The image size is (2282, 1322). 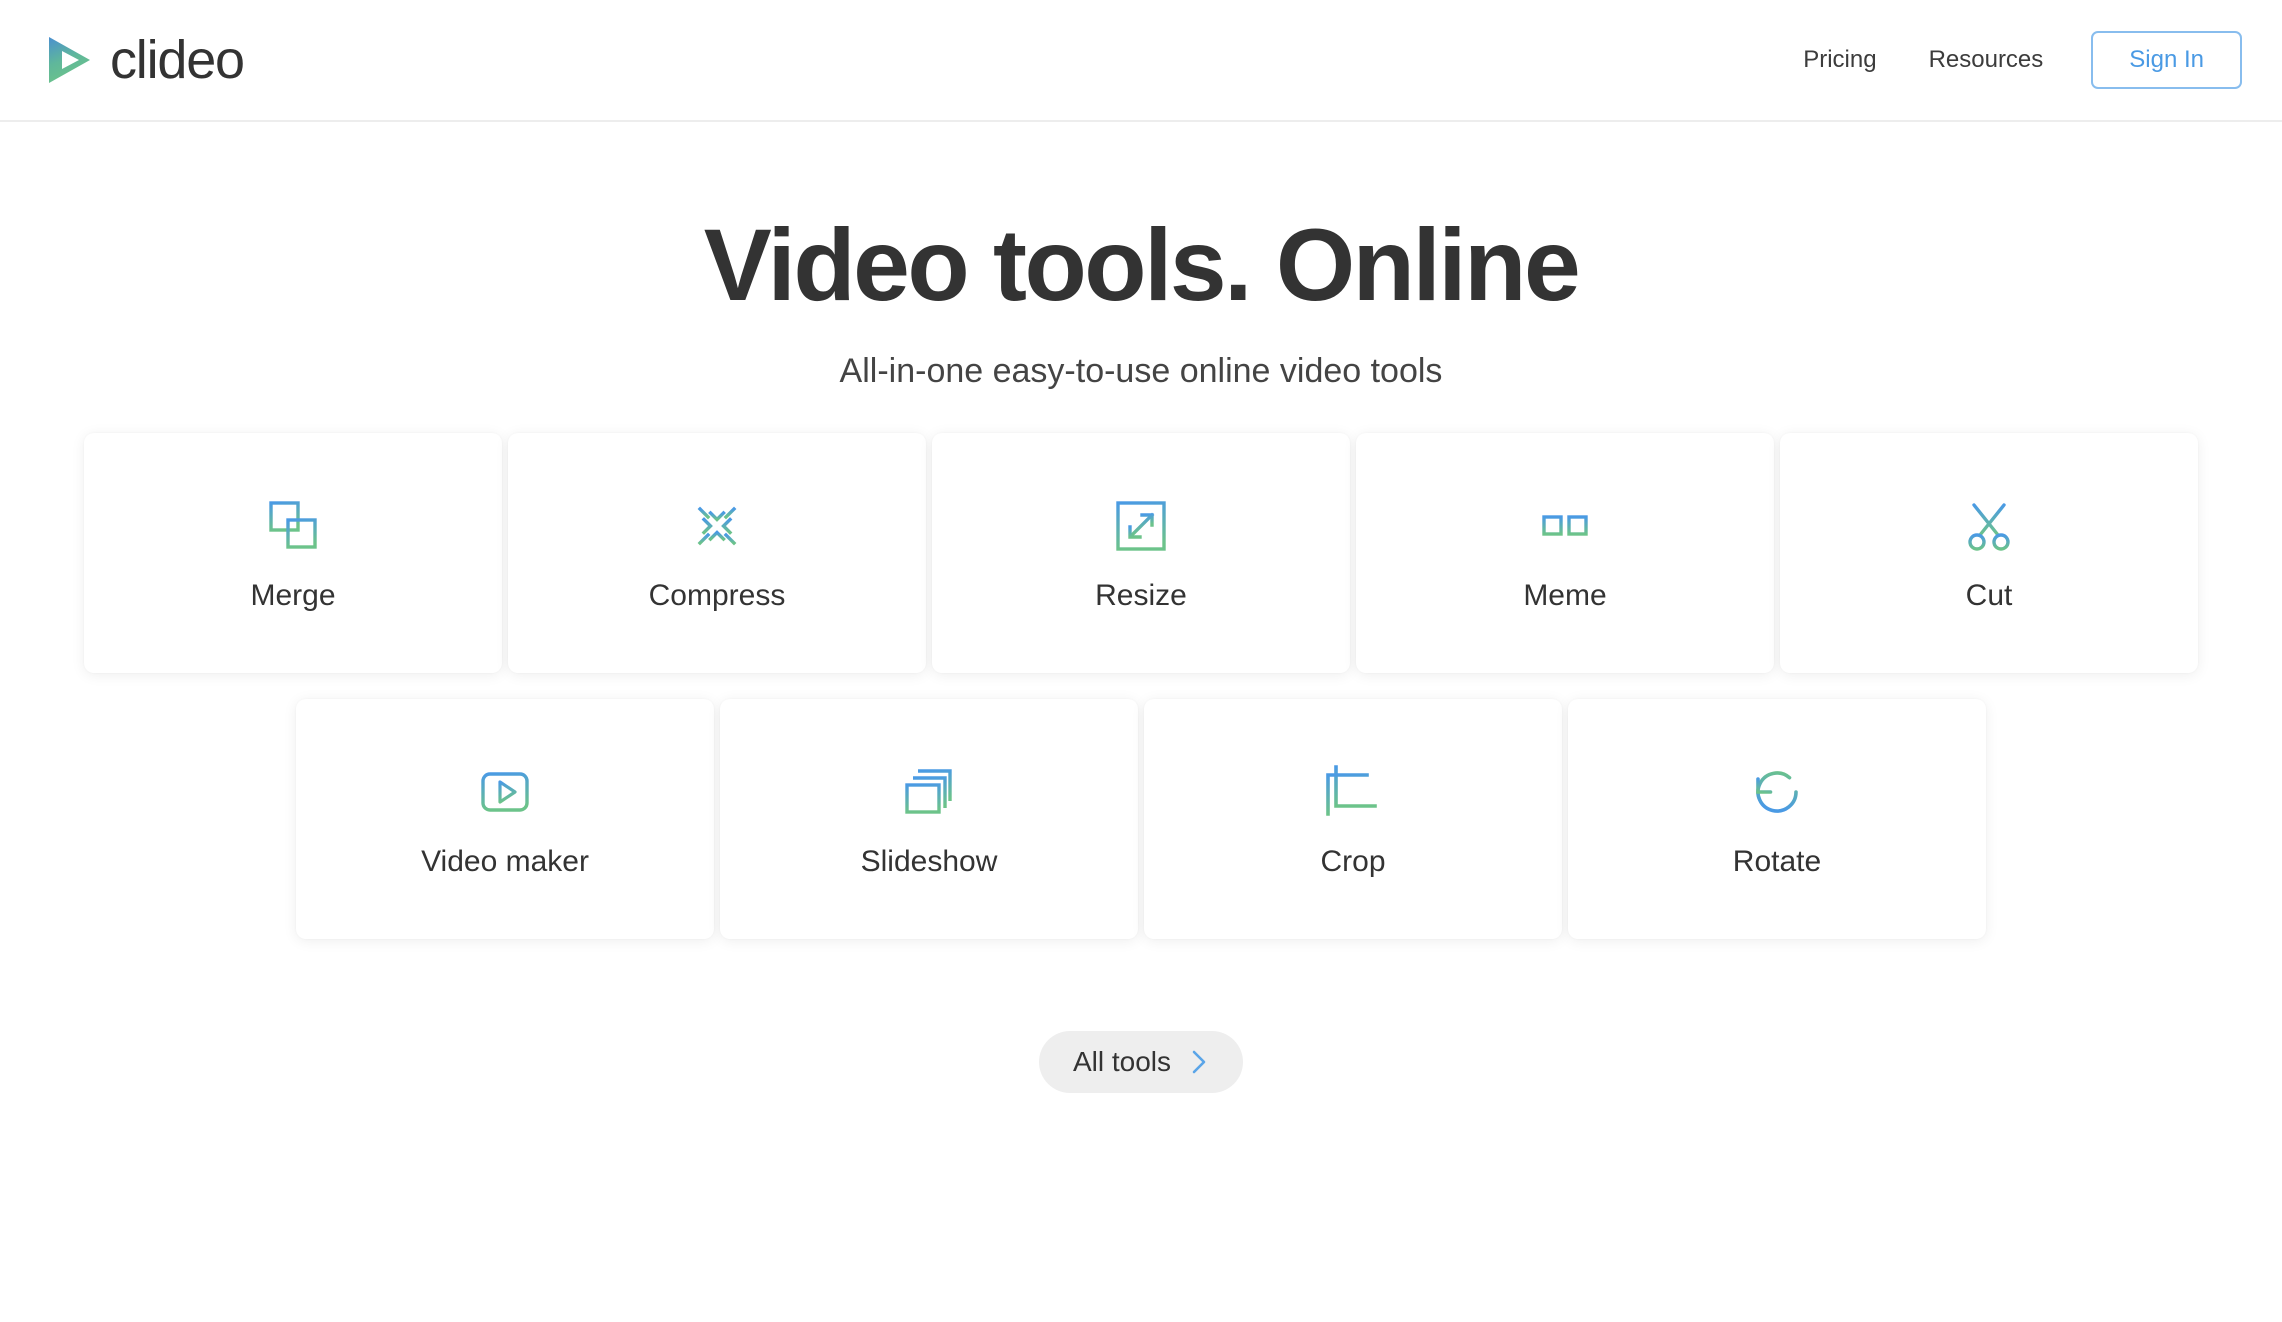 What do you see at coordinates (1989, 526) in the screenshot?
I see `scissors-icon` at bounding box center [1989, 526].